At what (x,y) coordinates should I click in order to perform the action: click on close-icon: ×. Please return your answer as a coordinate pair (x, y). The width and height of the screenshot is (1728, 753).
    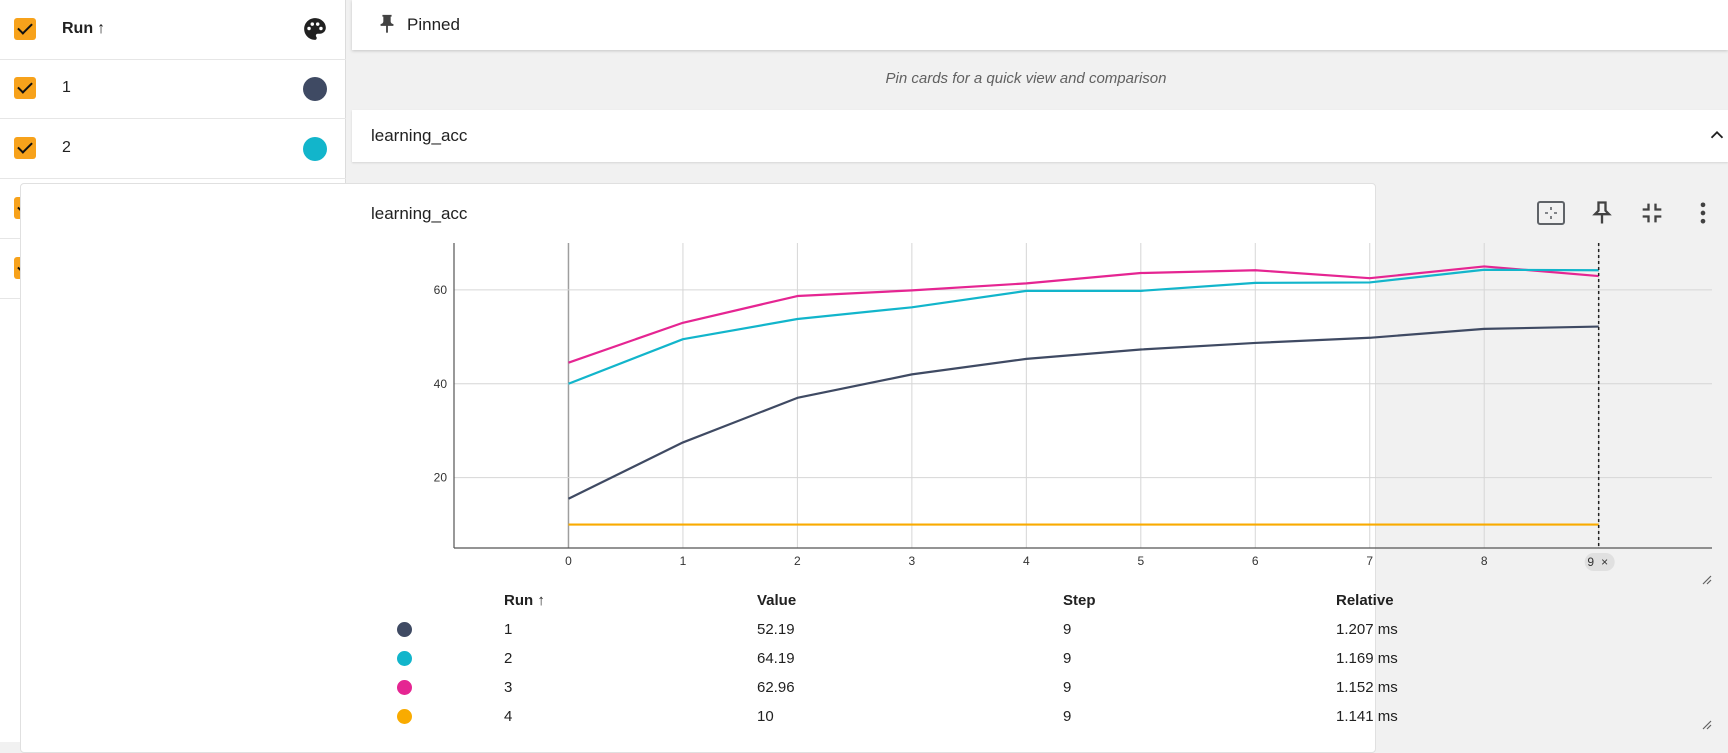
    Looking at the image, I should click on (1604, 562).